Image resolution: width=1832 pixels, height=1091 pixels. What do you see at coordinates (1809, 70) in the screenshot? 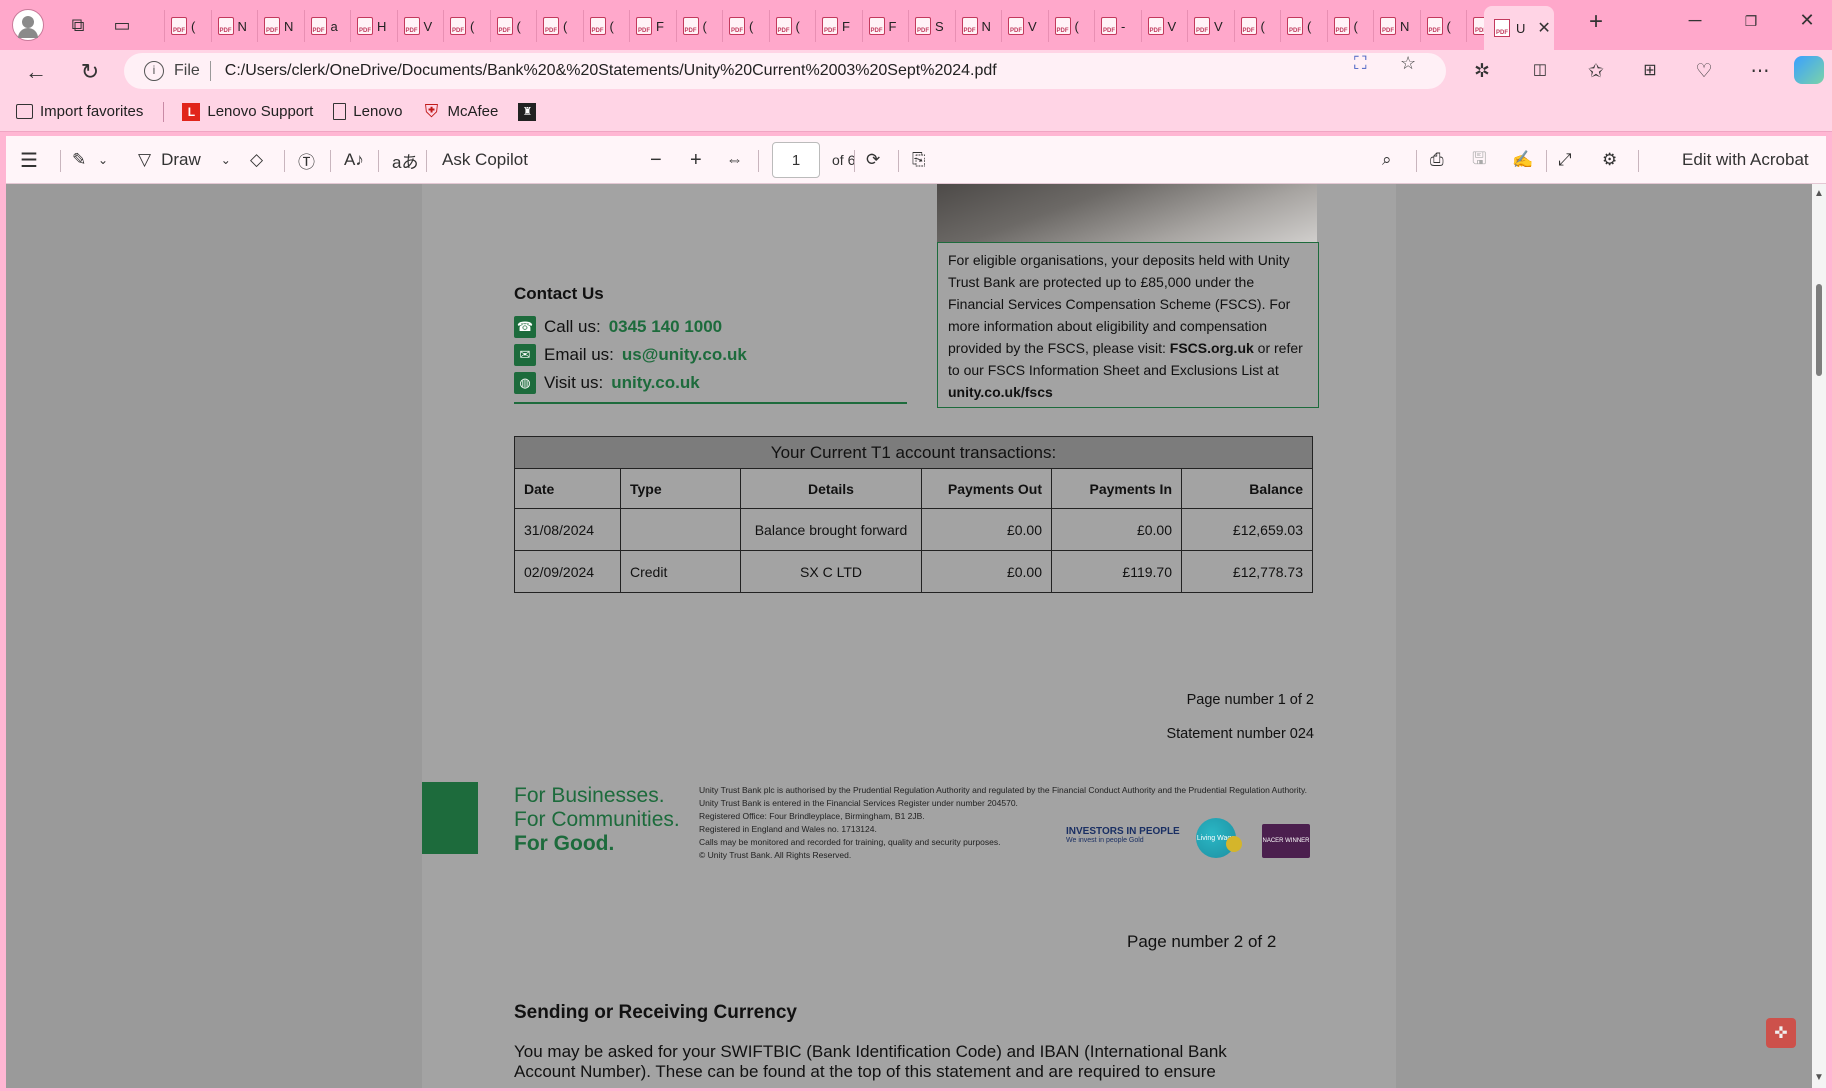
I see `copilot-icon` at bounding box center [1809, 70].